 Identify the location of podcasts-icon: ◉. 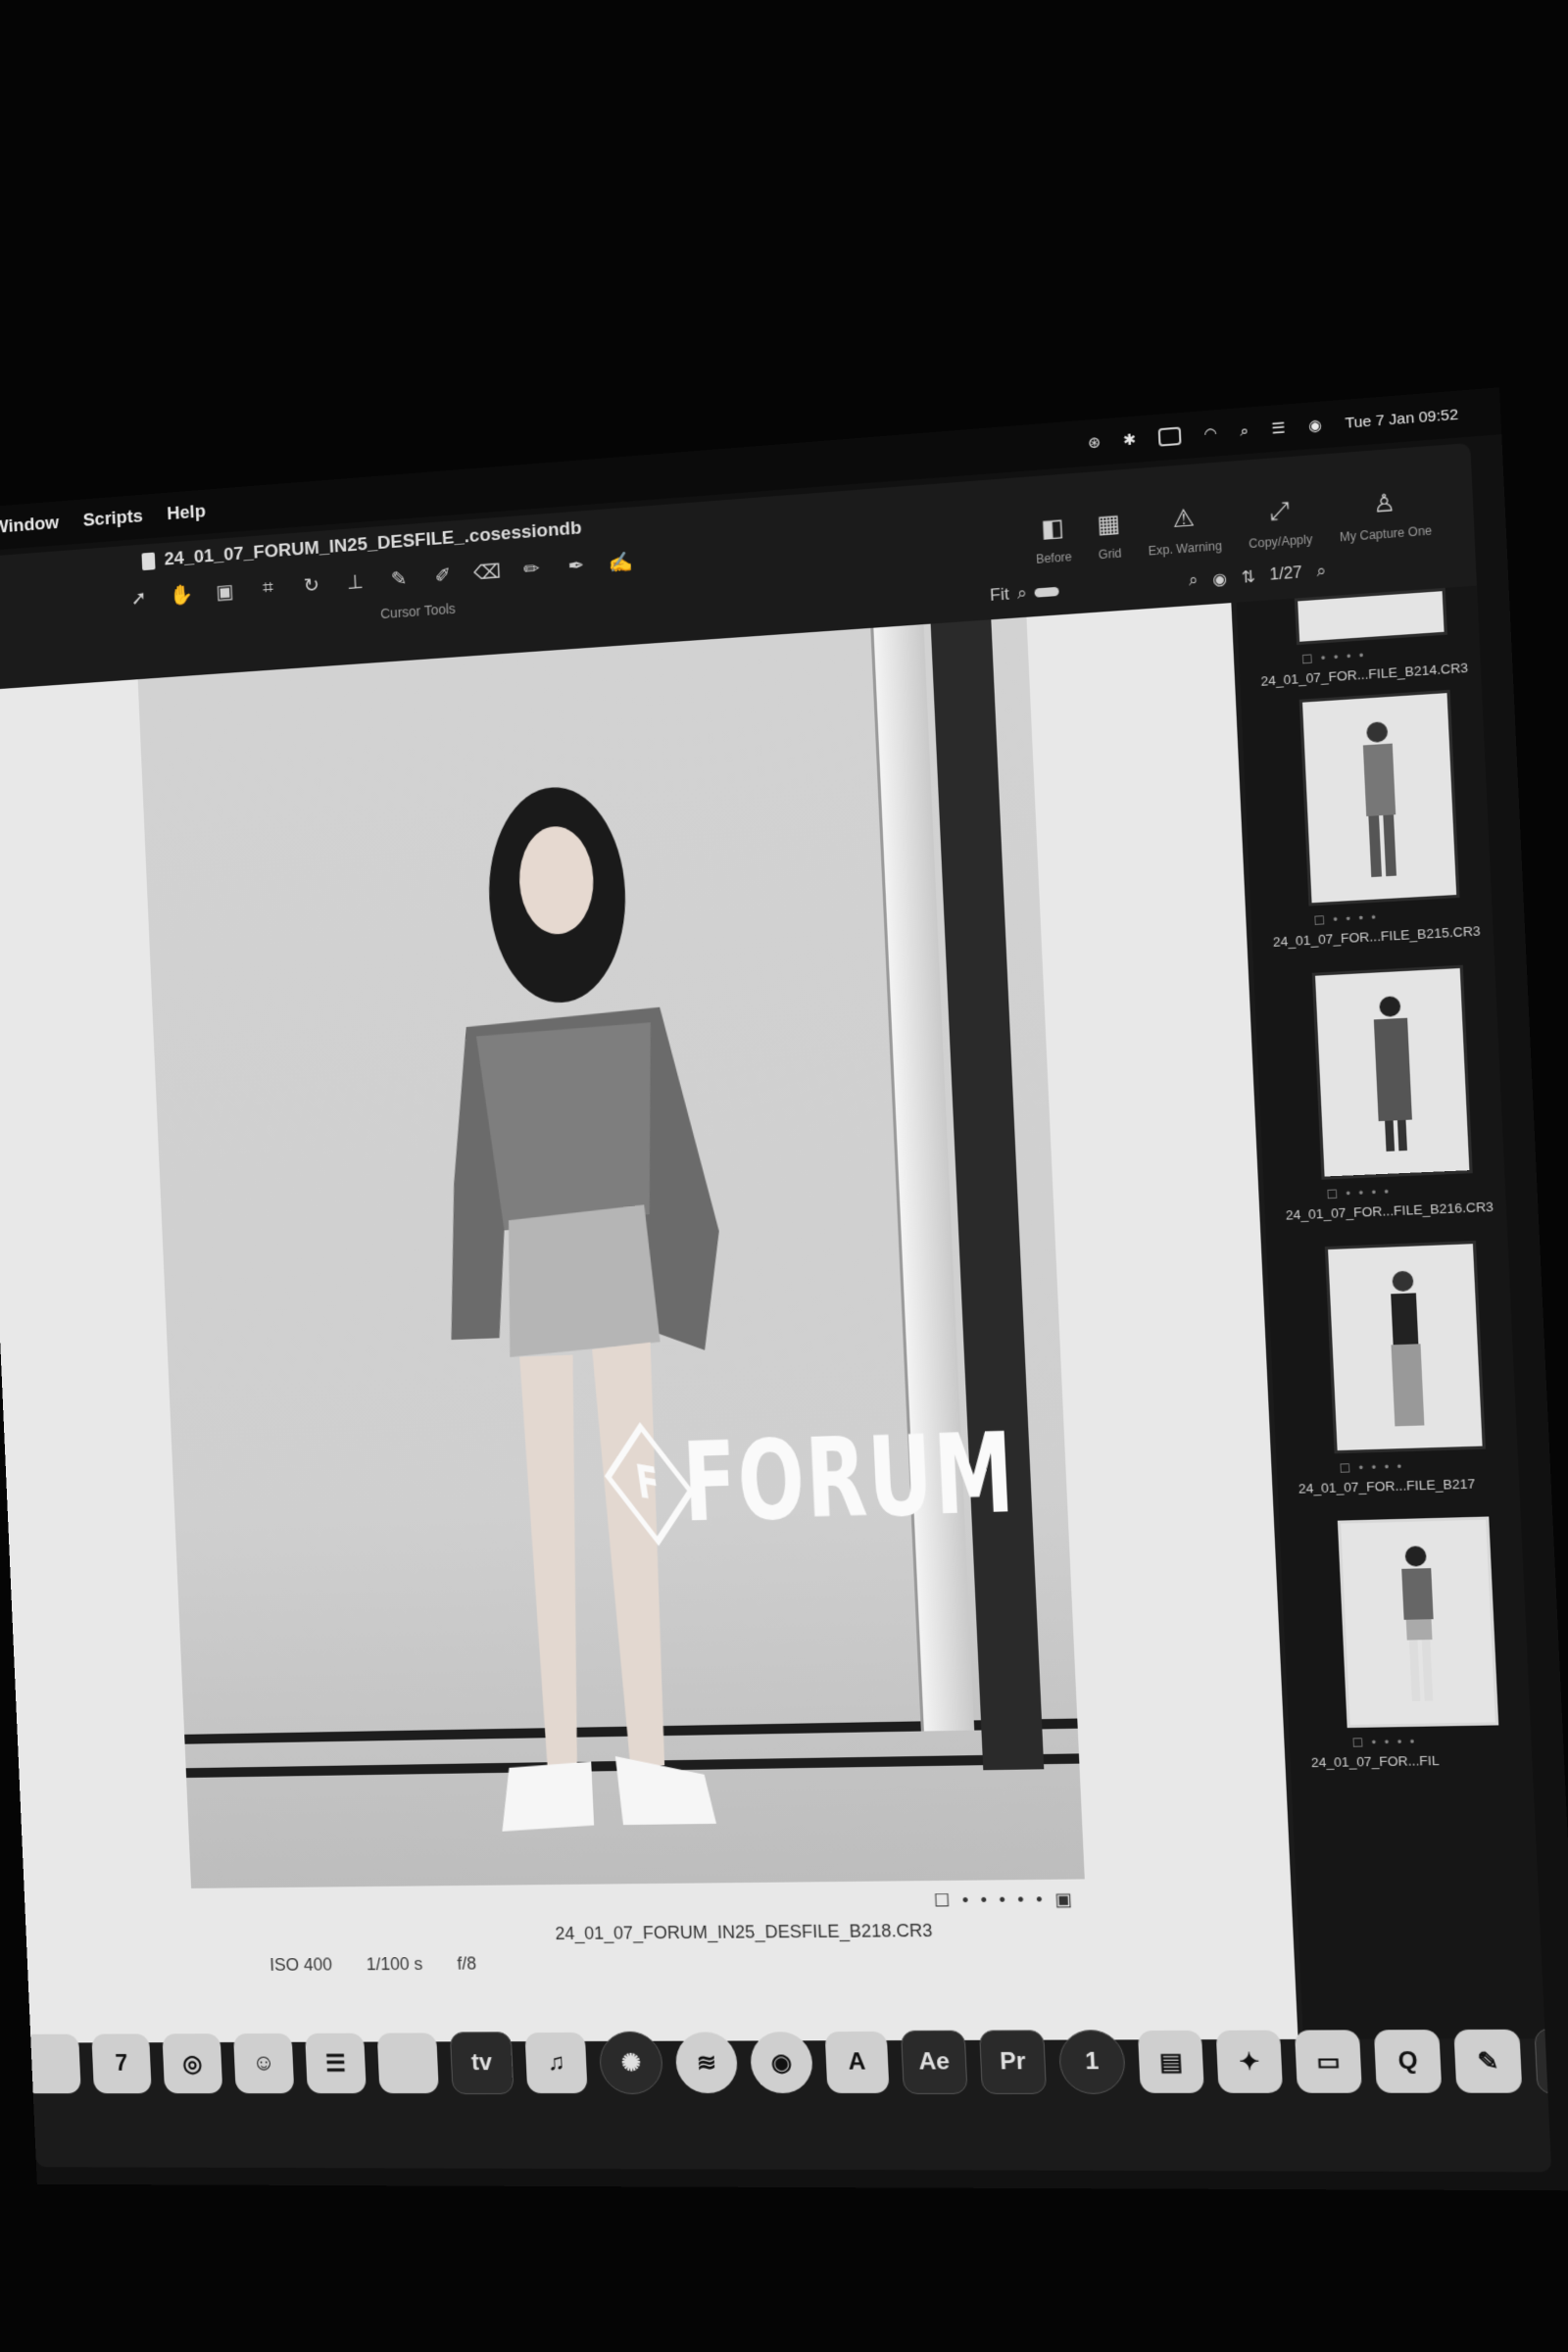
(781, 2062).